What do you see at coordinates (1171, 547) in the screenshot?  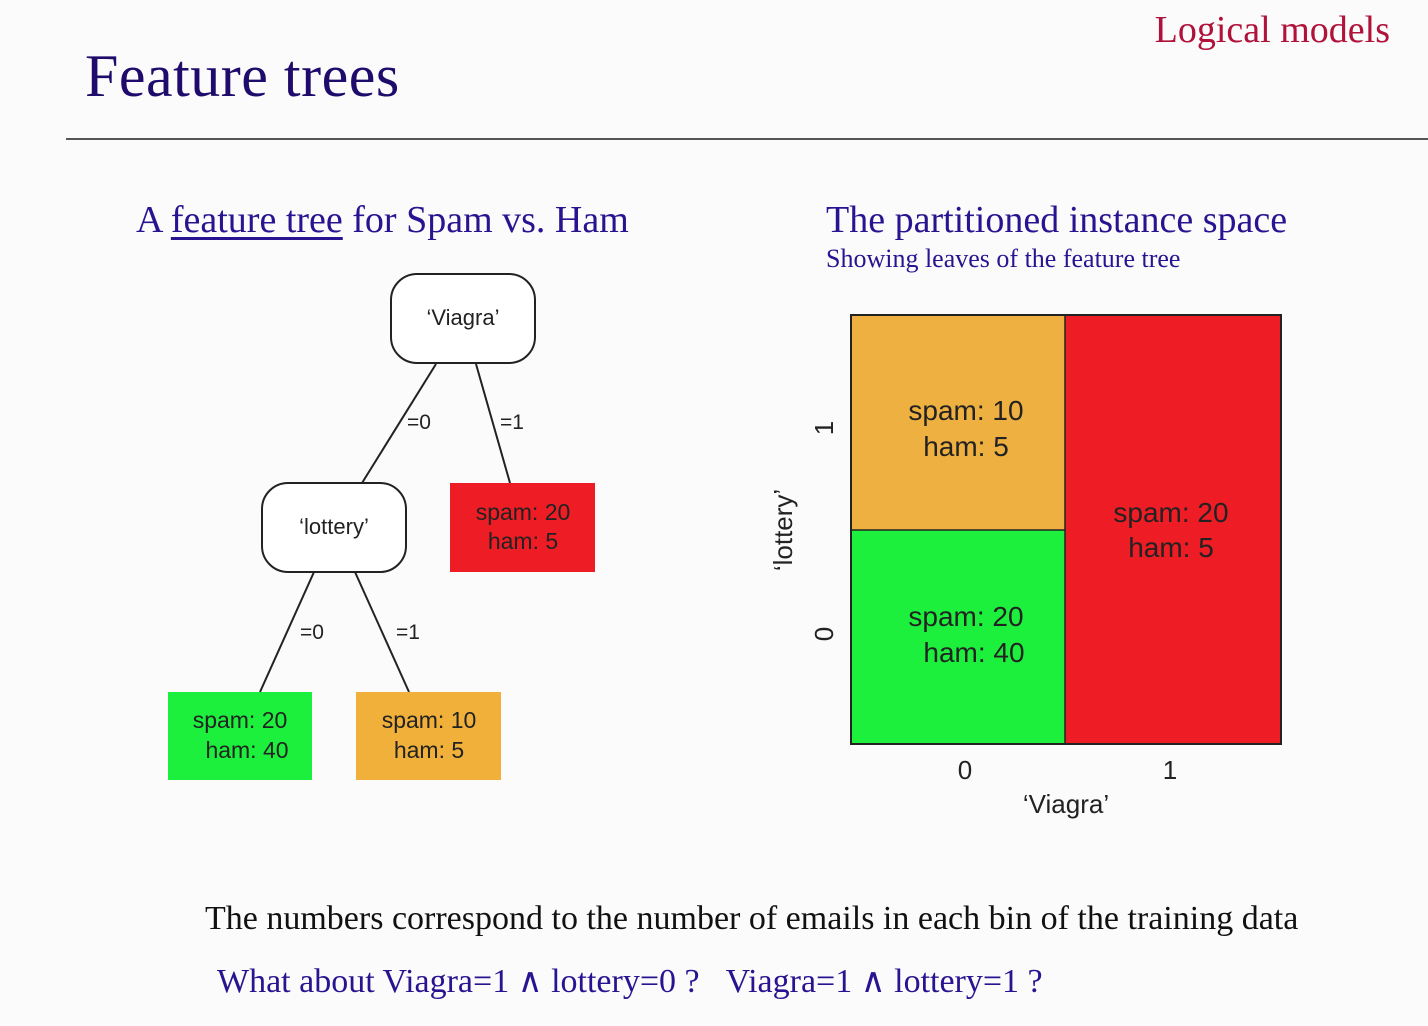 I see `cell-viagra1-ham: ham: 5` at bounding box center [1171, 547].